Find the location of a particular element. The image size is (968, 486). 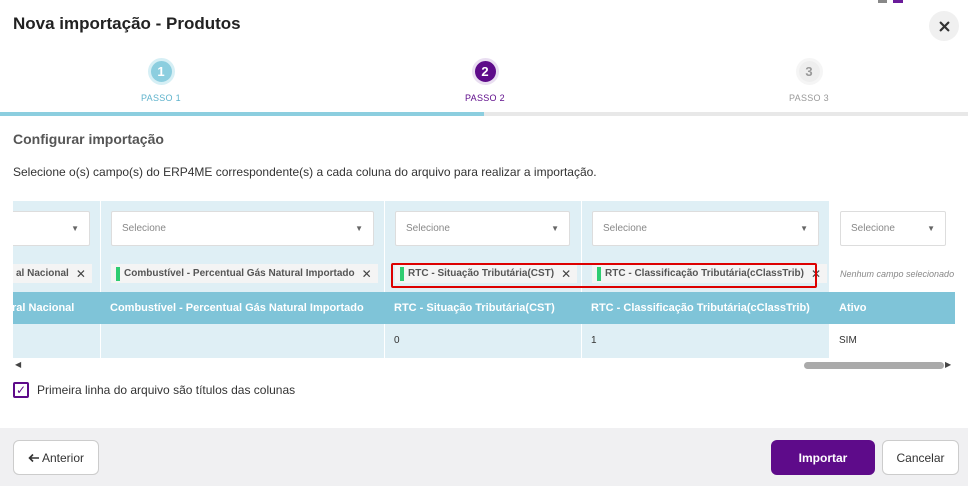

selected-field-label: RTC - Situação Tributária(CST) is located at coordinates (481, 273).